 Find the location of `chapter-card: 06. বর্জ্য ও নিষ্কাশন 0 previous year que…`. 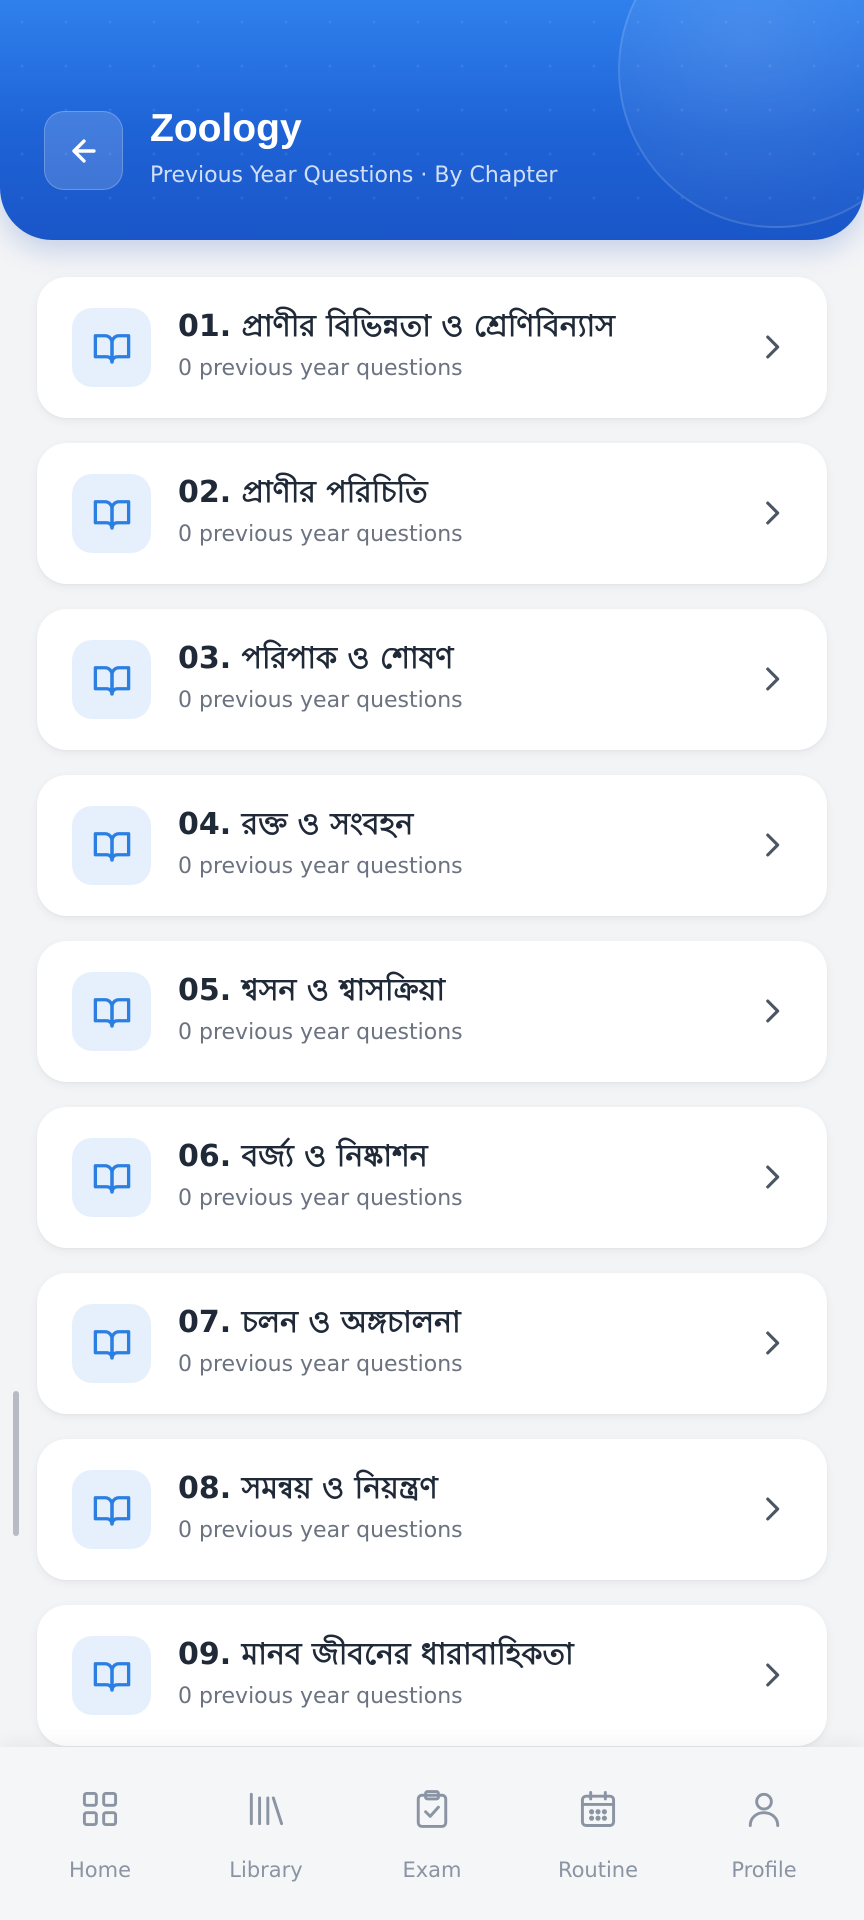

chapter-card: 06. বর্জ্য ও নিষ্কাশন 0 previous year que… is located at coordinates (432, 1177).